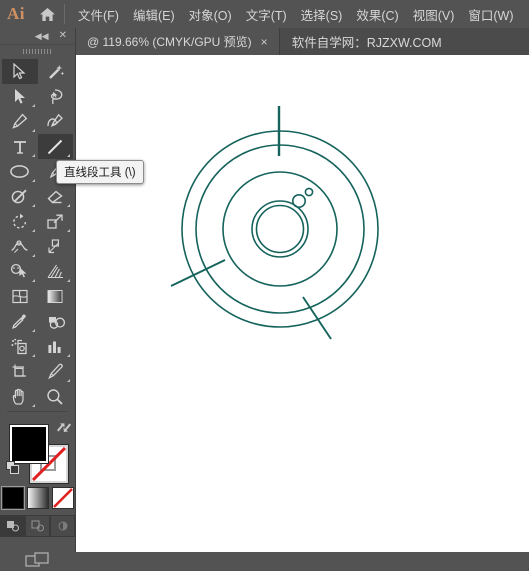 The height and width of the screenshot is (571, 529). I want to click on inner-circle, so click(280, 229).